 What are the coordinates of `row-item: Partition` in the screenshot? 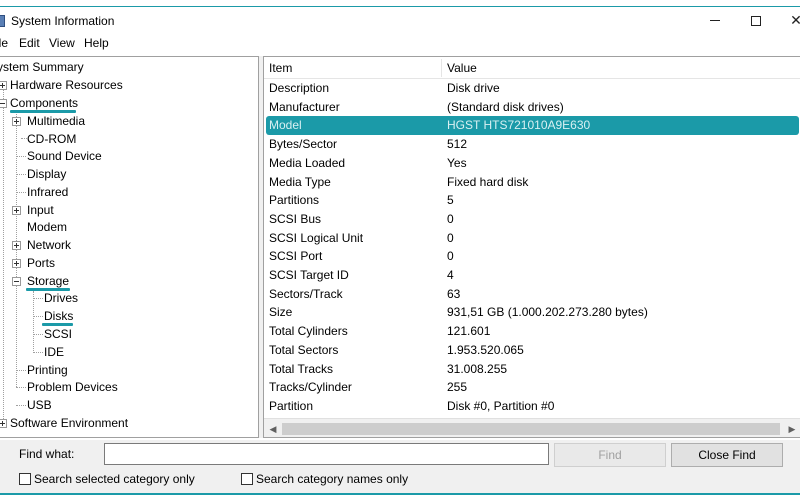 It's located at (291, 405).